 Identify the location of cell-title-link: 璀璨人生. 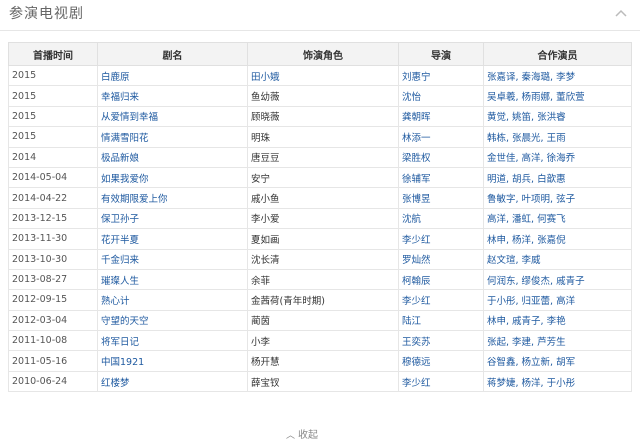
(172, 279).